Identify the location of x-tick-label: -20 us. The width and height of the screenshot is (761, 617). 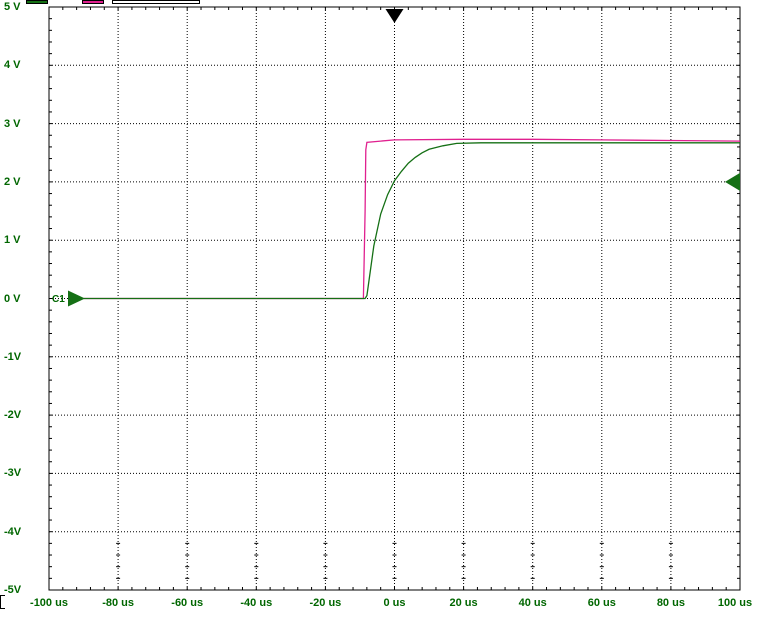
(325, 603).